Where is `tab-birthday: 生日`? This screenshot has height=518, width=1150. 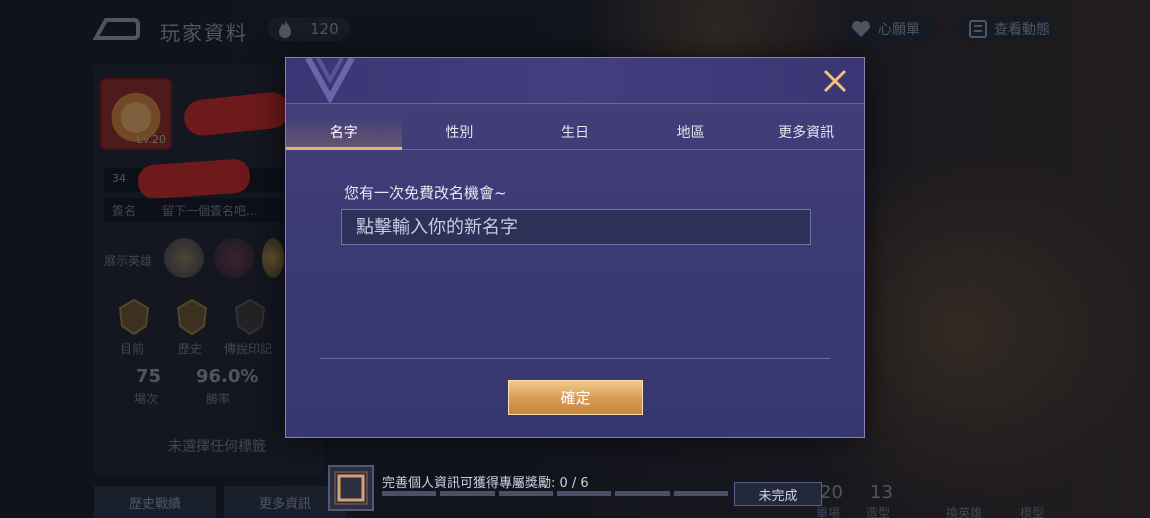 tab-birthday: 生日 is located at coordinates (575, 132).